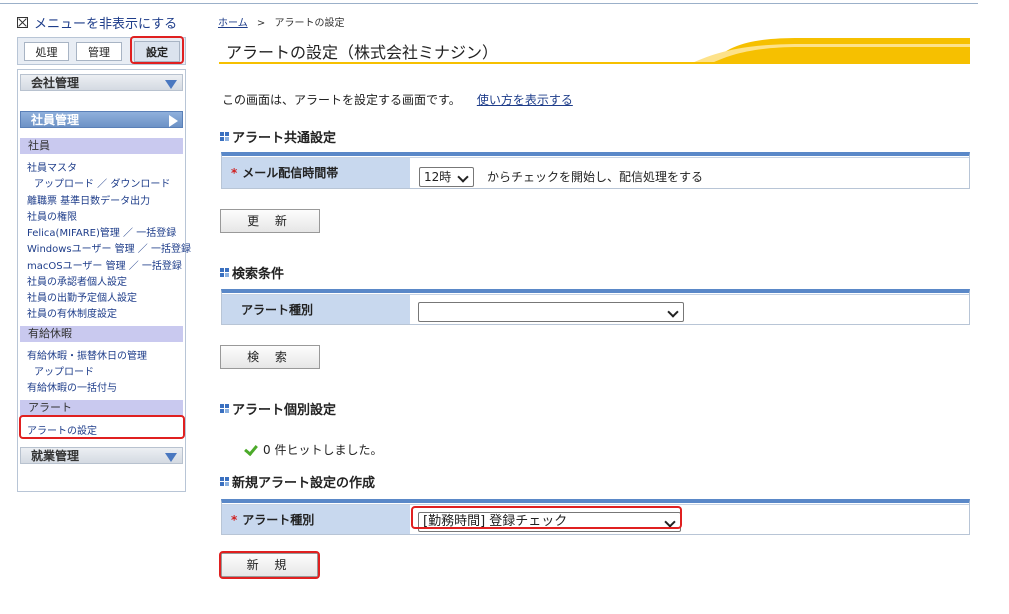  What do you see at coordinates (72, 386) in the screenshot?
I see `link-leave-bulk-grant: 有給休暇の一括付与` at bounding box center [72, 386].